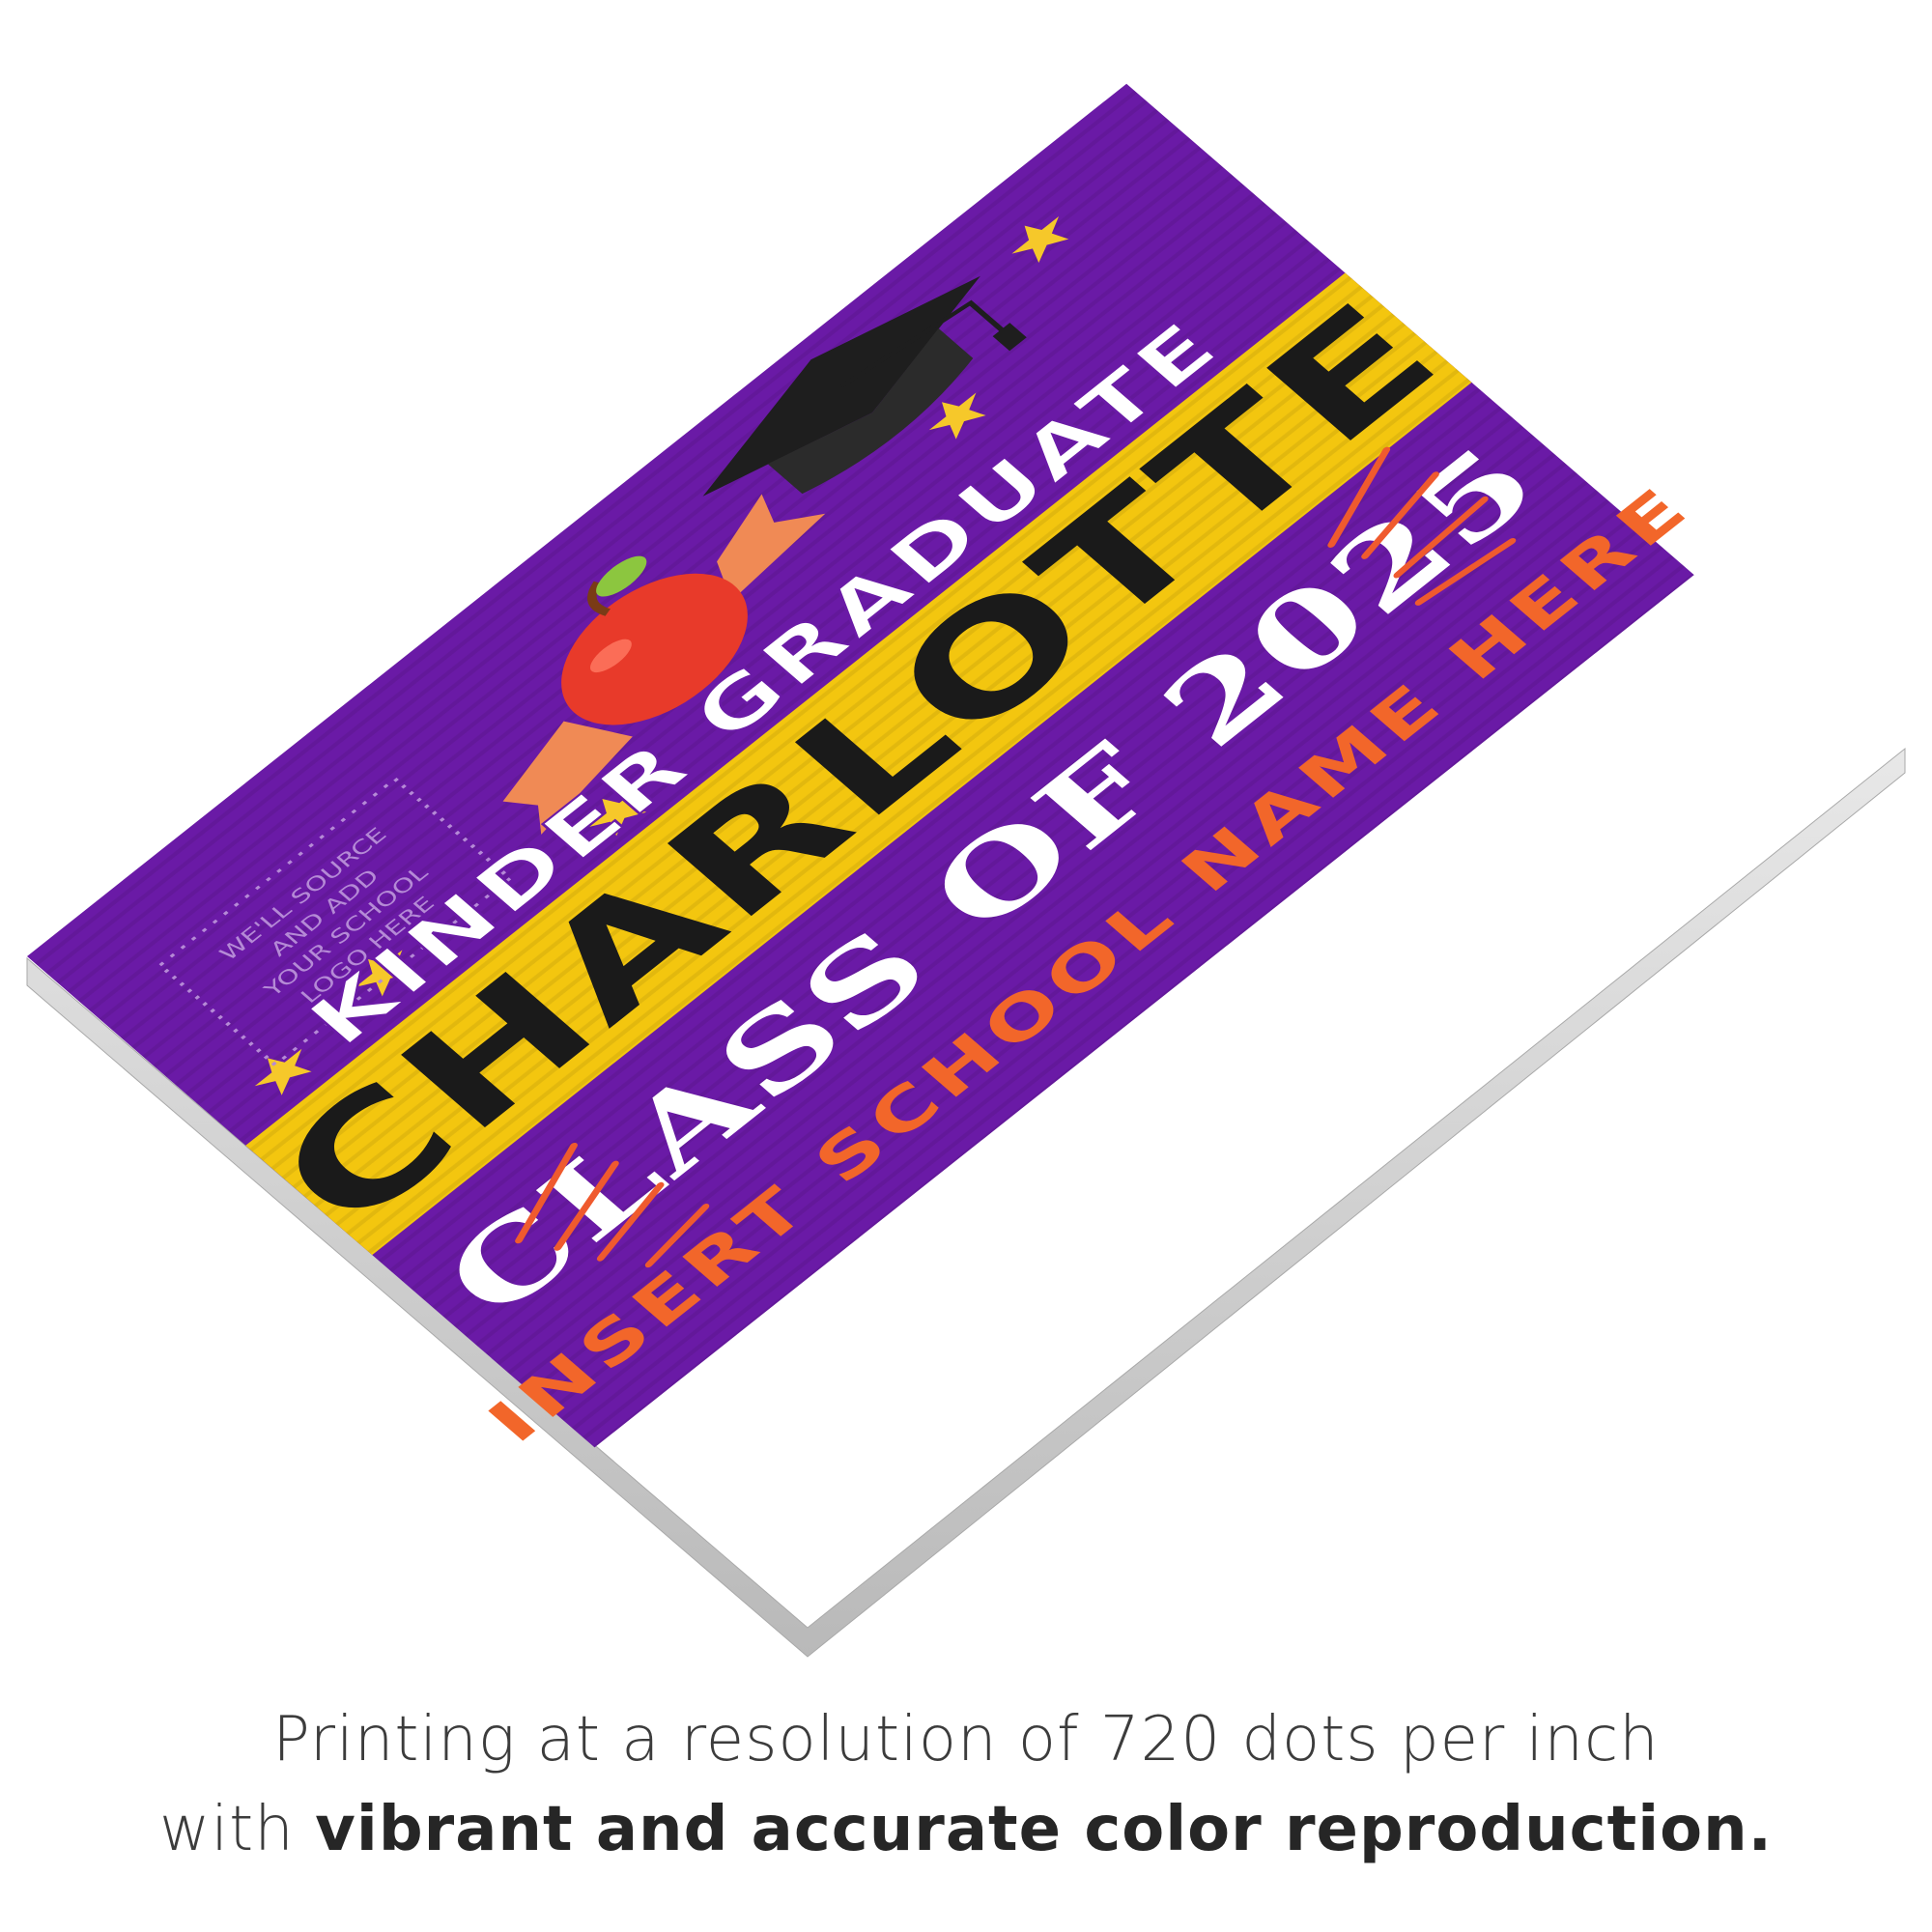 The height and width of the screenshot is (1932, 1932). I want to click on caption-line-2-prefix: with, so click(237, 1829).